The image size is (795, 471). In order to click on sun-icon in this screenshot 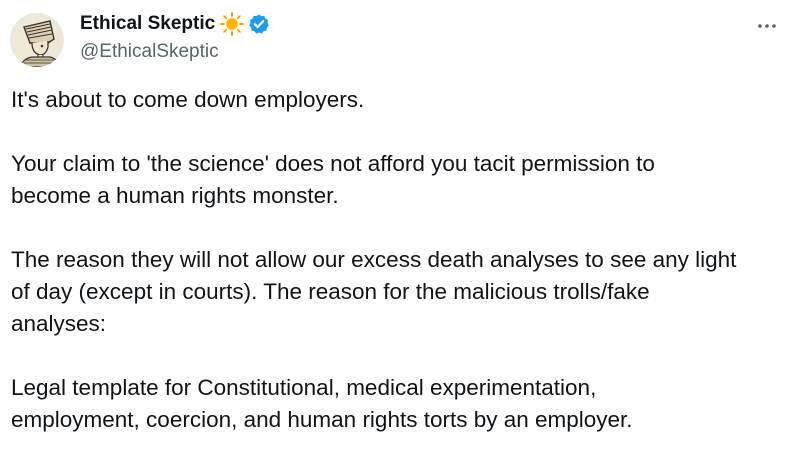, I will do `click(232, 24)`.